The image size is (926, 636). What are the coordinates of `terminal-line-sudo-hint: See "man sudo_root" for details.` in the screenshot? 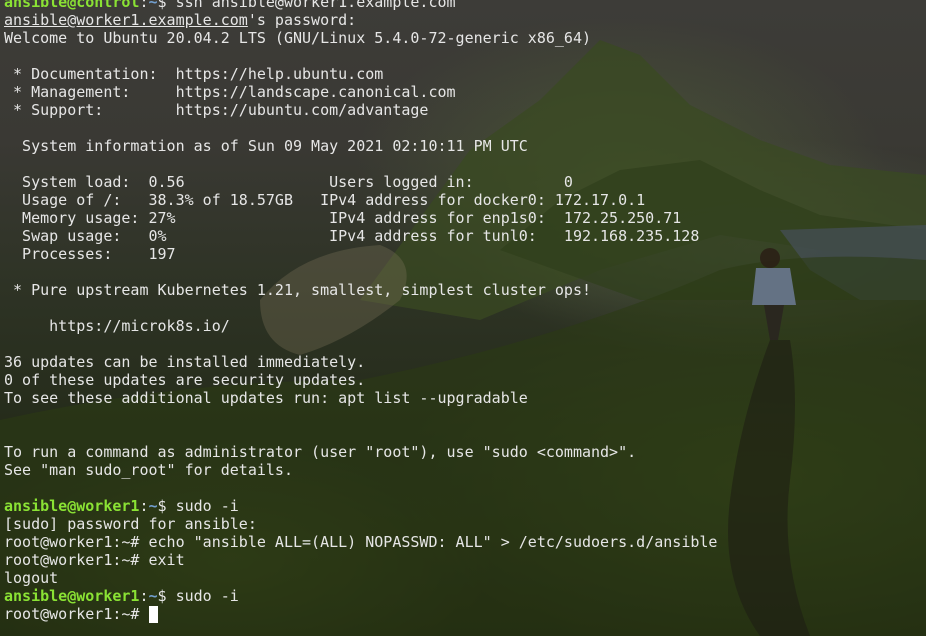 It's located at (148, 470).